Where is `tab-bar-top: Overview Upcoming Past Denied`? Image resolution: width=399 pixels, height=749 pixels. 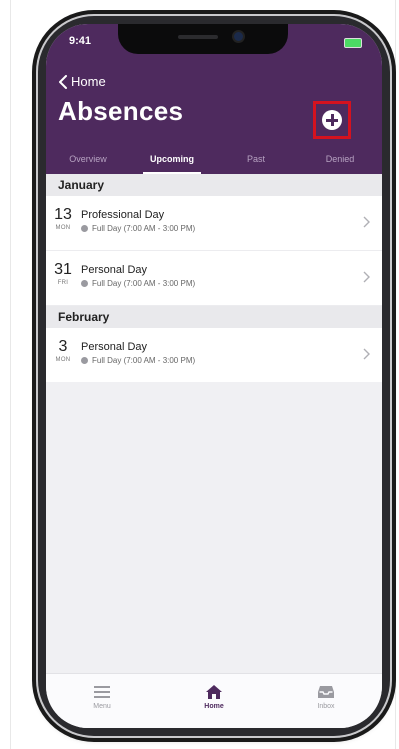
tab-bar-top: Overview Upcoming Past Denied is located at coordinates (214, 162).